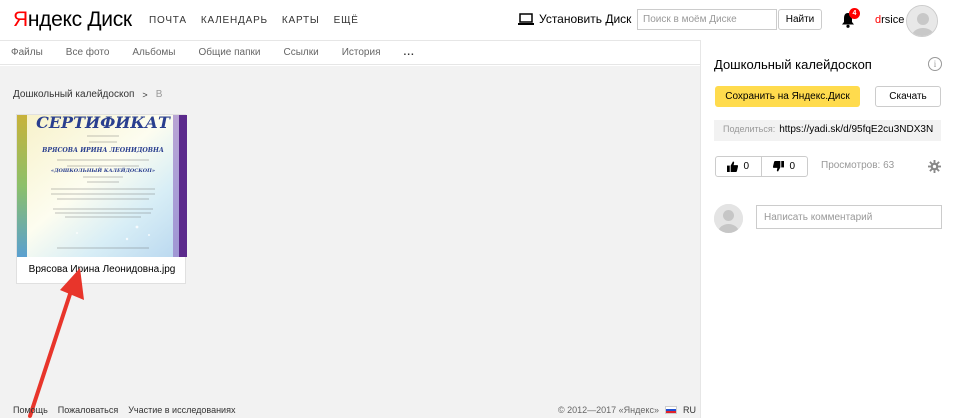  Describe the element at coordinates (793, 64) in the screenshot. I see `folder-title: Дошкольный калейдоскоп` at that location.